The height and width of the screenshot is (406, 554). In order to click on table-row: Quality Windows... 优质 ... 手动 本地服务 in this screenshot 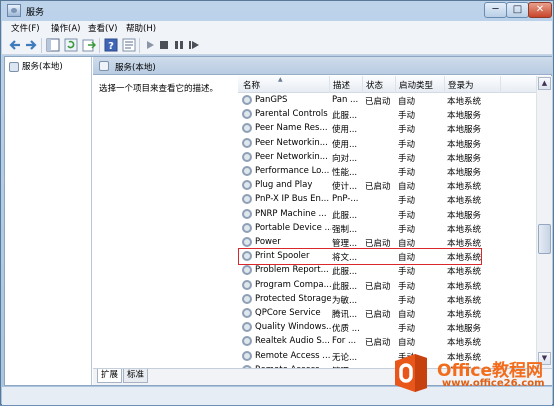, I will do `click(387, 327)`.